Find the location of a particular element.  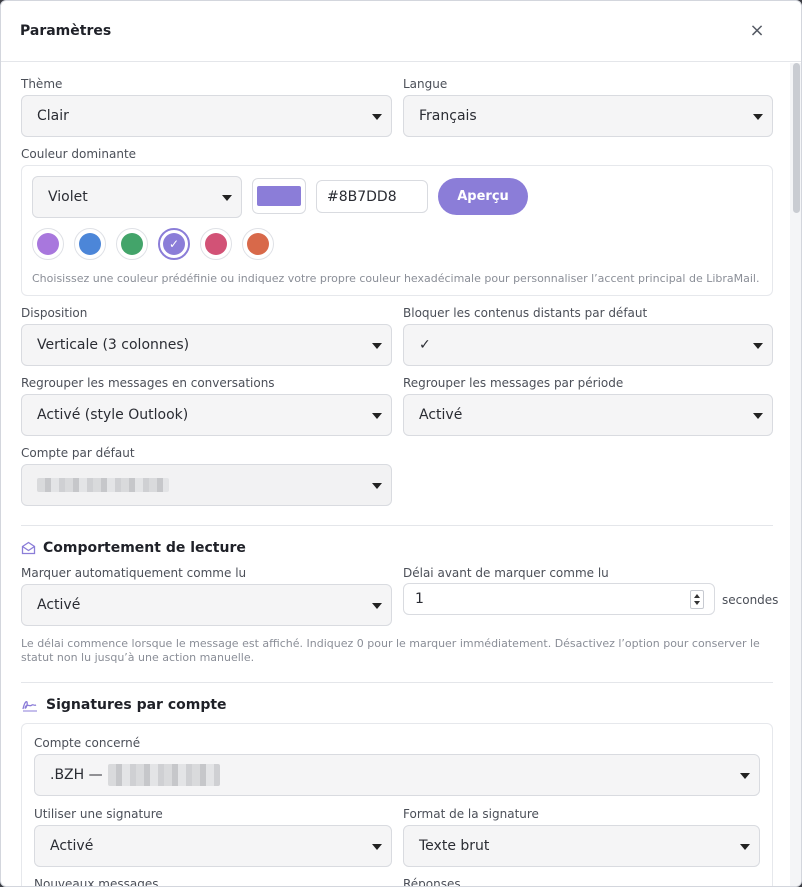

accent-preset-value: Violet is located at coordinates (68, 197).